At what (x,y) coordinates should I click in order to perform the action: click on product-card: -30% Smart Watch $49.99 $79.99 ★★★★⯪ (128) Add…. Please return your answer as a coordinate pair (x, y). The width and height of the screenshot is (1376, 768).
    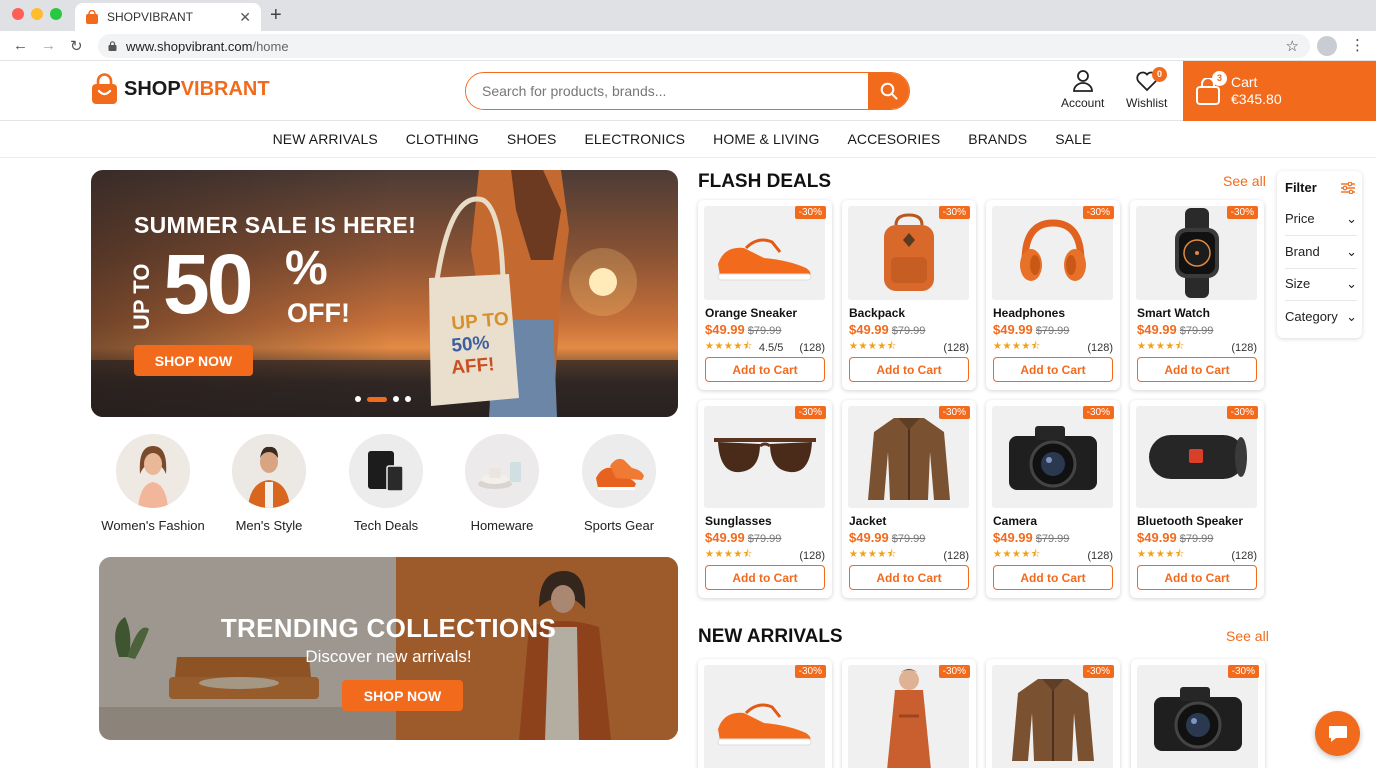
    Looking at the image, I should click on (1197, 295).